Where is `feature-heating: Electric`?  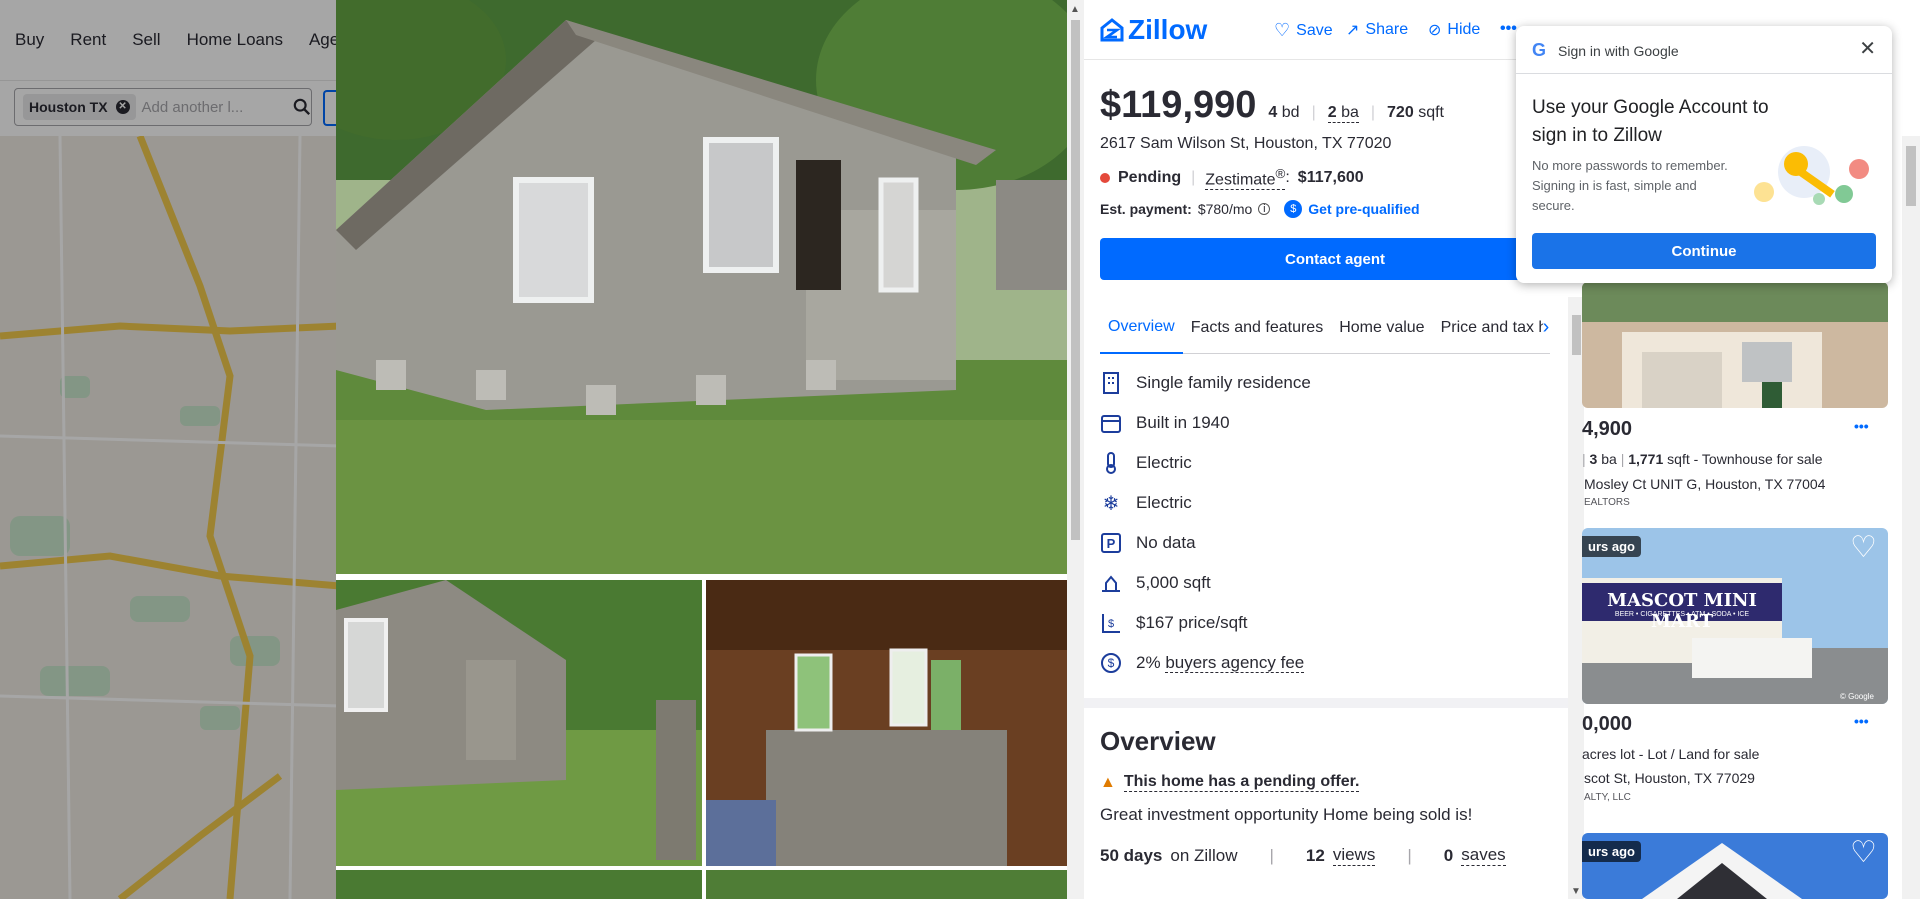
feature-heating: Electric is located at coordinates (1146, 463).